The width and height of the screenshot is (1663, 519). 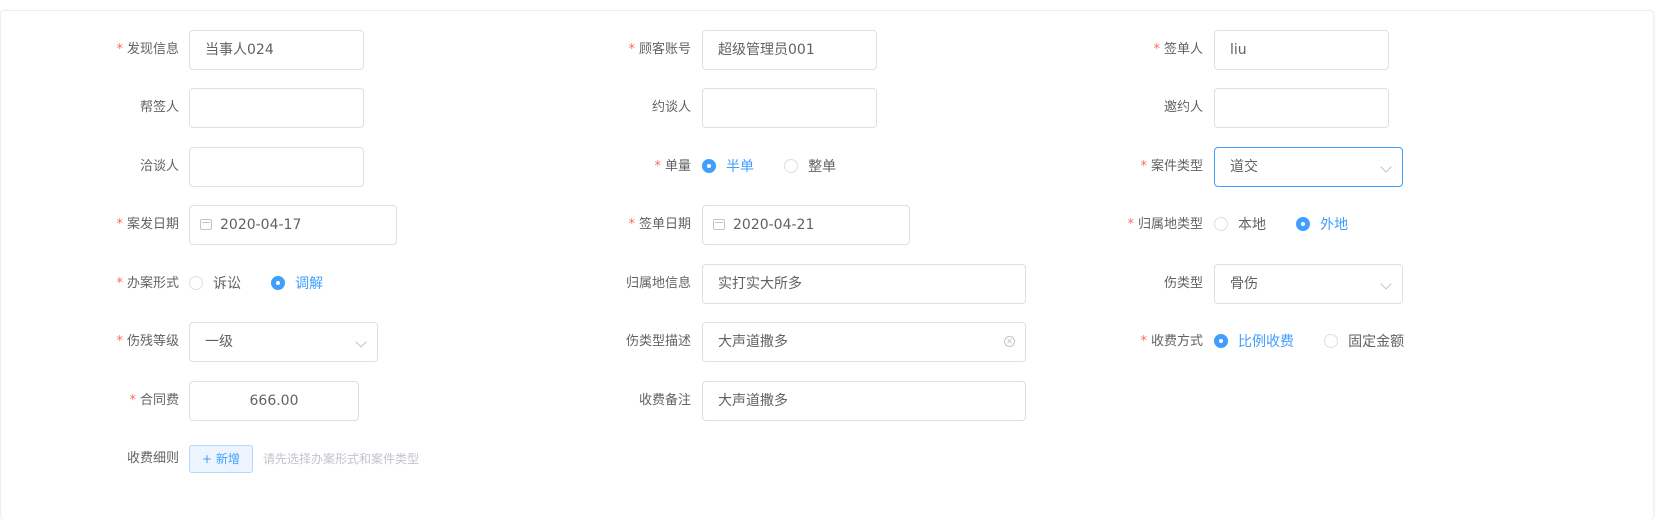 I want to click on handling-form-radio-mediation: 调解, so click(x=297, y=284).